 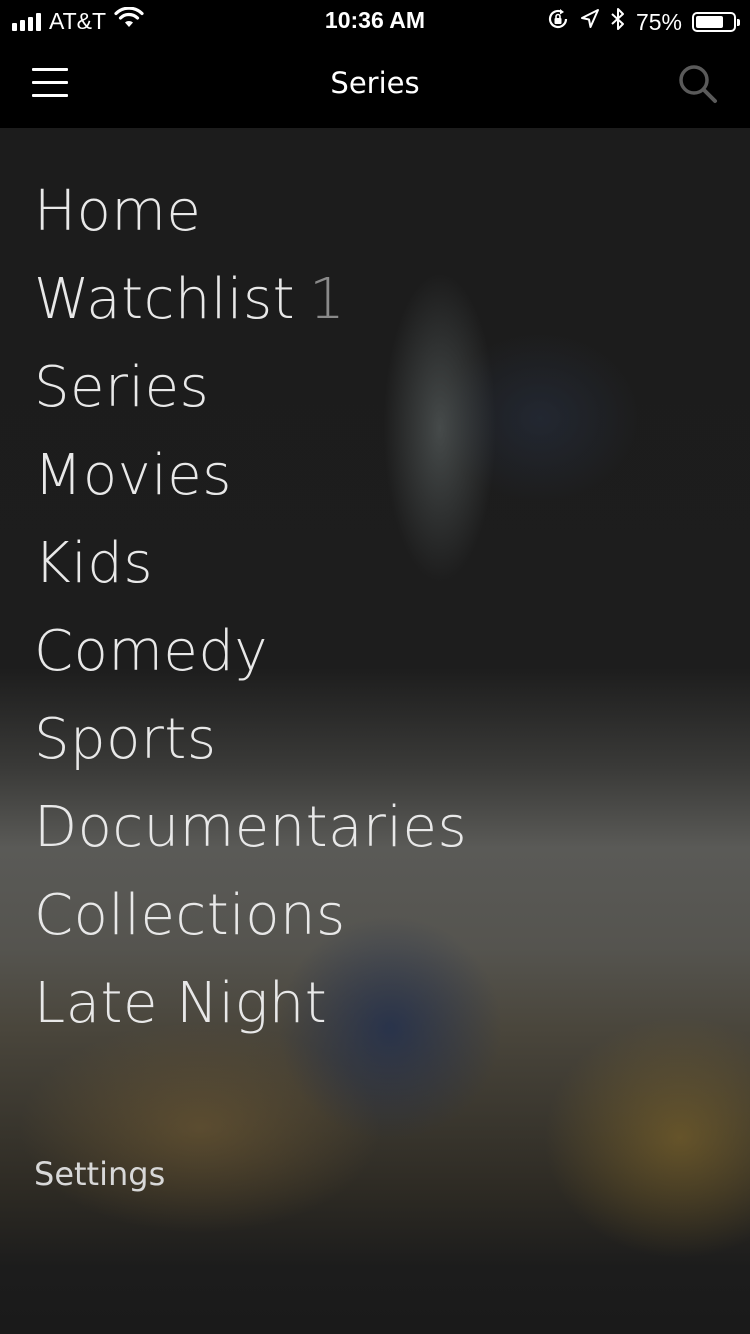 What do you see at coordinates (190, 915) in the screenshot?
I see `menu-item-label: Collections` at bounding box center [190, 915].